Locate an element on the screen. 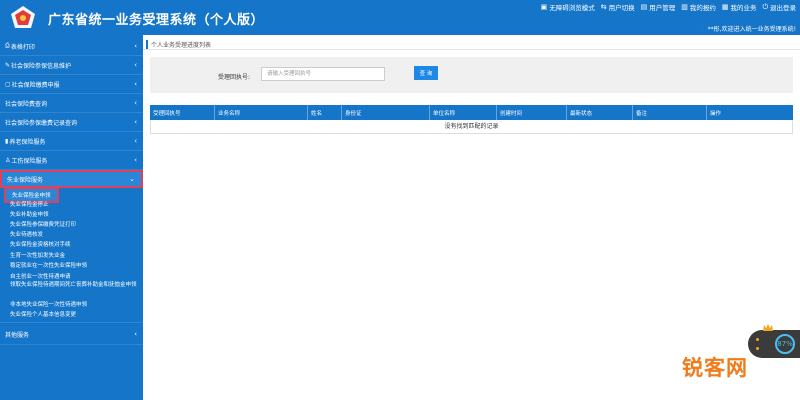 The height and width of the screenshot is (400, 800). column-header: 姓名 is located at coordinates (325, 112).